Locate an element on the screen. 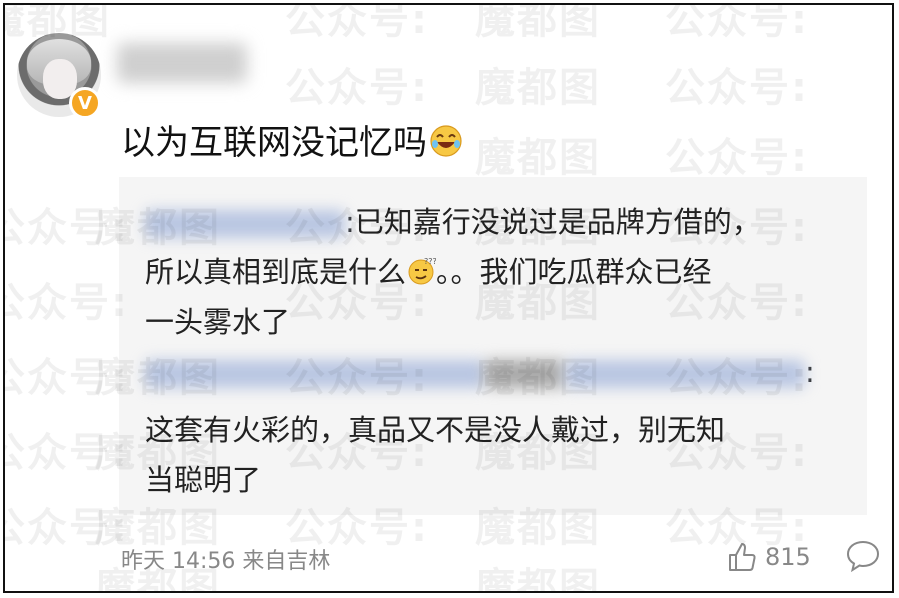 Image resolution: width=899 pixels, height=598 pixels. reply-1-text-b: 所以真相到底是什么 is located at coordinates (276, 272).